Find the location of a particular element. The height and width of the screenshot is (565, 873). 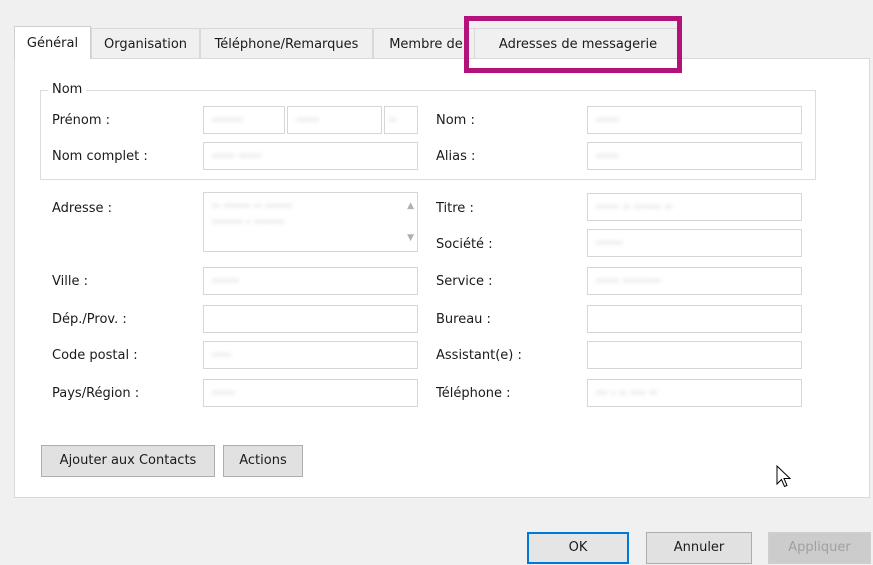

prenom-label: Prénom : is located at coordinates (81, 120).